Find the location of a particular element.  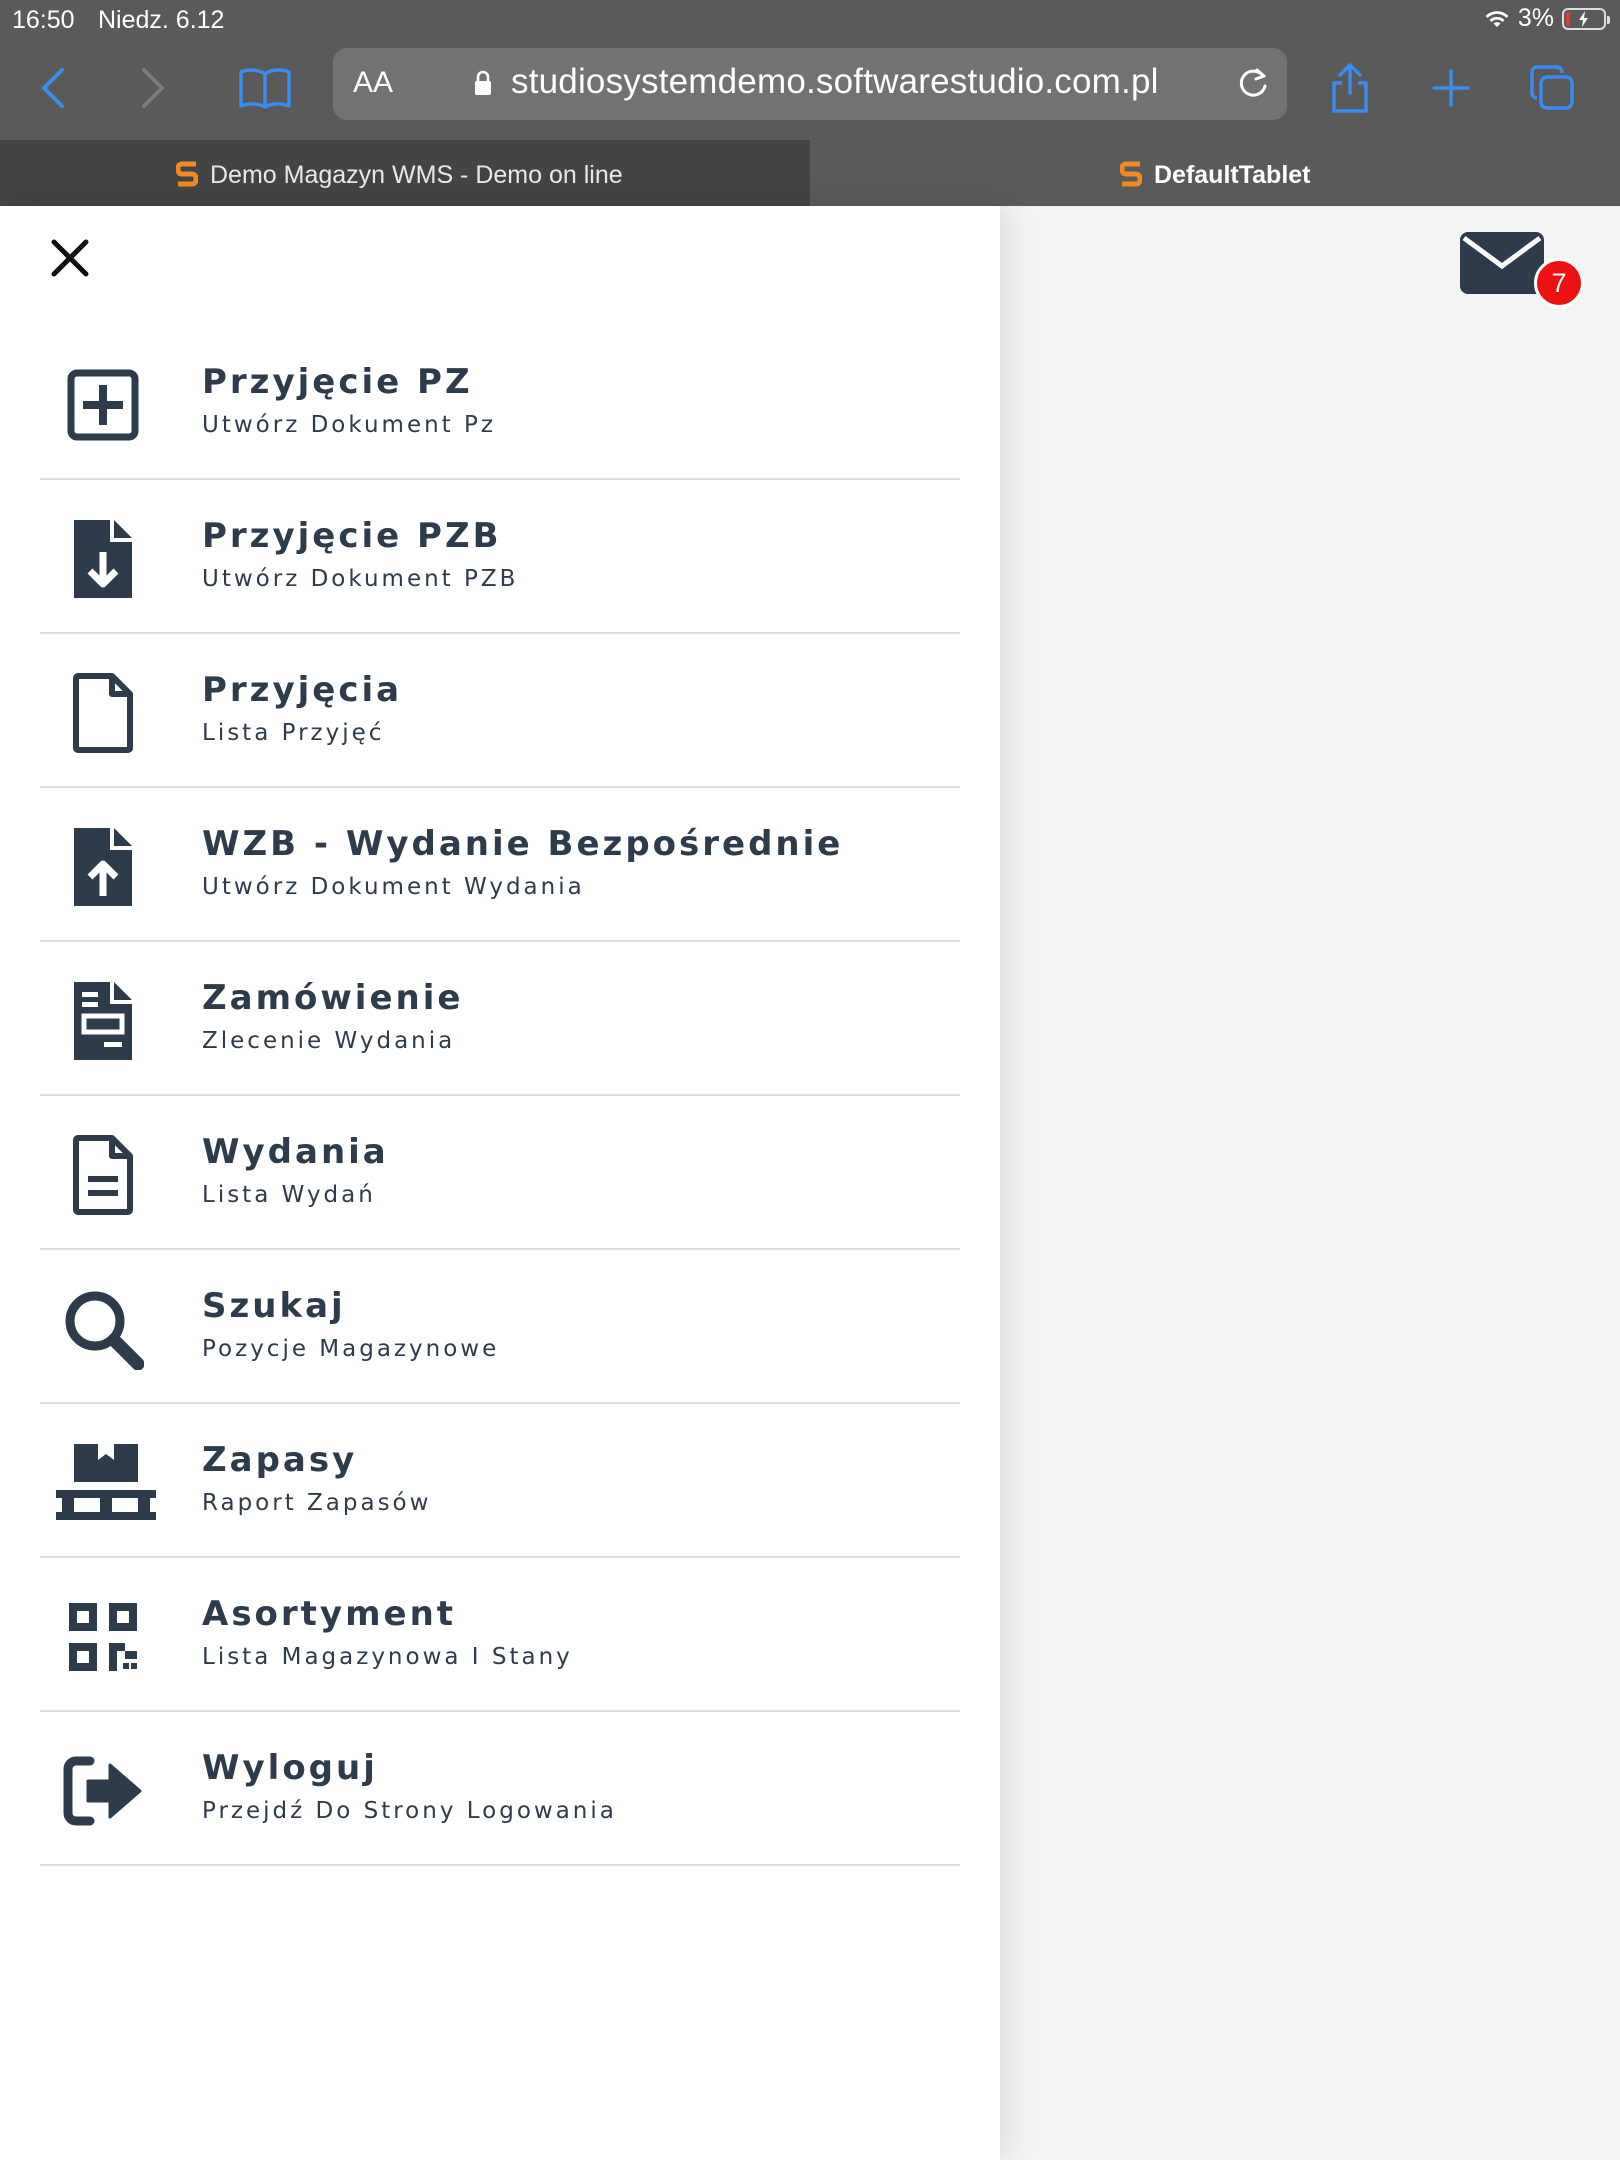

text-size-button: AA is located at coordinates (373, 83).